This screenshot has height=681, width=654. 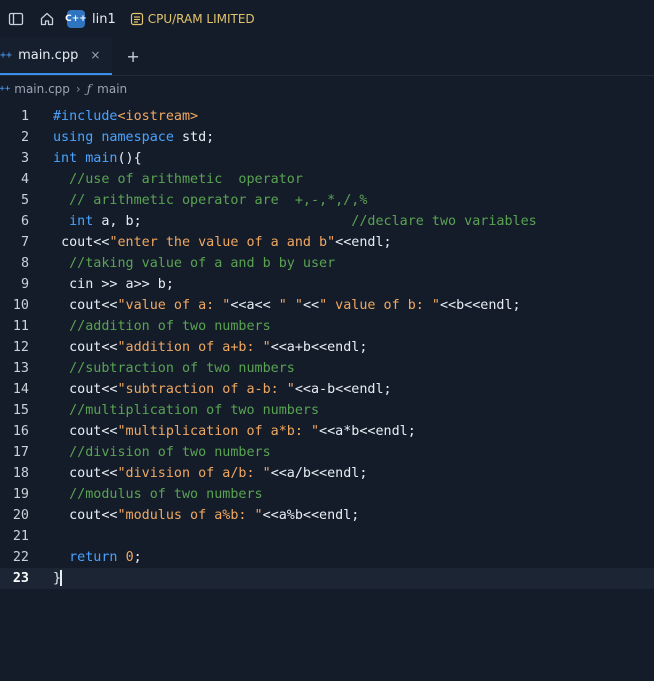 What do you see at coordinates (206, 389) in the screenshot?
I see `code-token: "subtraction of a-b: "` at bounding box center [206, 389].